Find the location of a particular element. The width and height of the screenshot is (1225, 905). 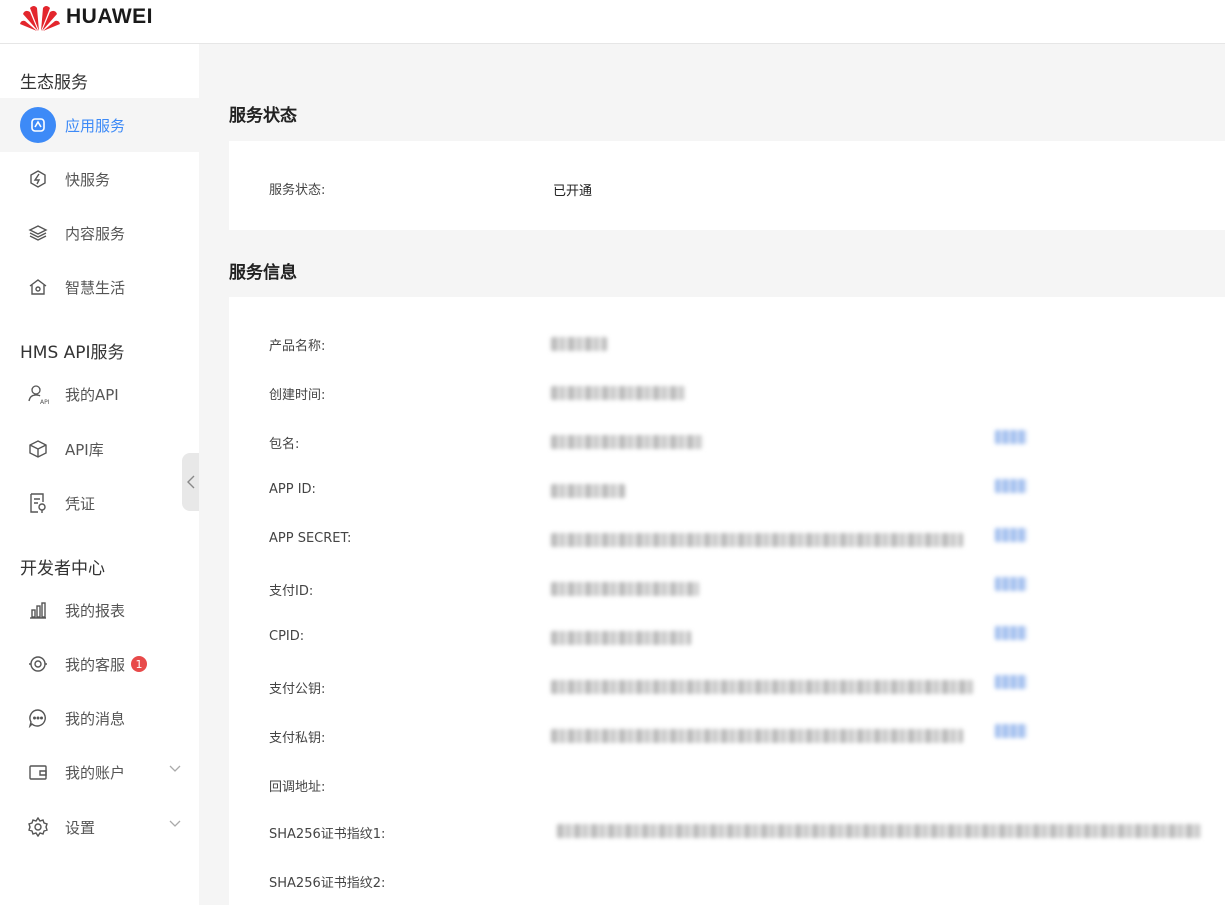

wallet-icon is located at coordinates (38, 772).